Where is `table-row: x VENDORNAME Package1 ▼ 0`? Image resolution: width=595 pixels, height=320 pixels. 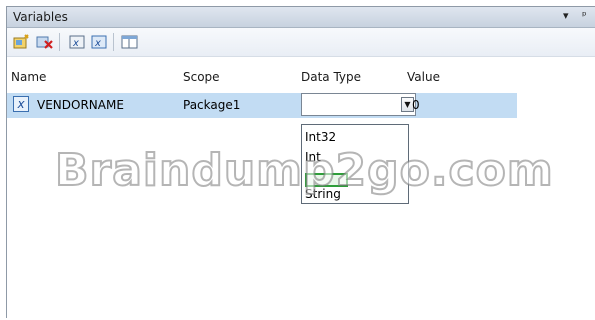
table-row: x VENDORNAME Package1 ▼ 0 is located at coordinates (262, 105).